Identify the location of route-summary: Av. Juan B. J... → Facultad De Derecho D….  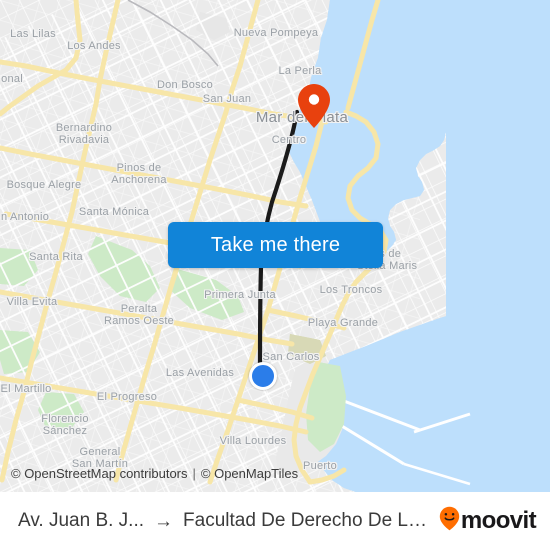
(224, 521).